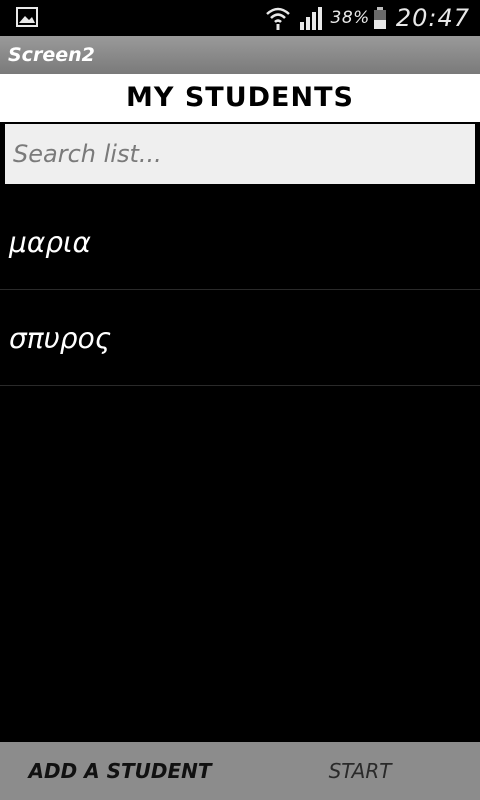 The image size is (480, 800). I want to click on gallery-notification-icon, so click(27, 17).